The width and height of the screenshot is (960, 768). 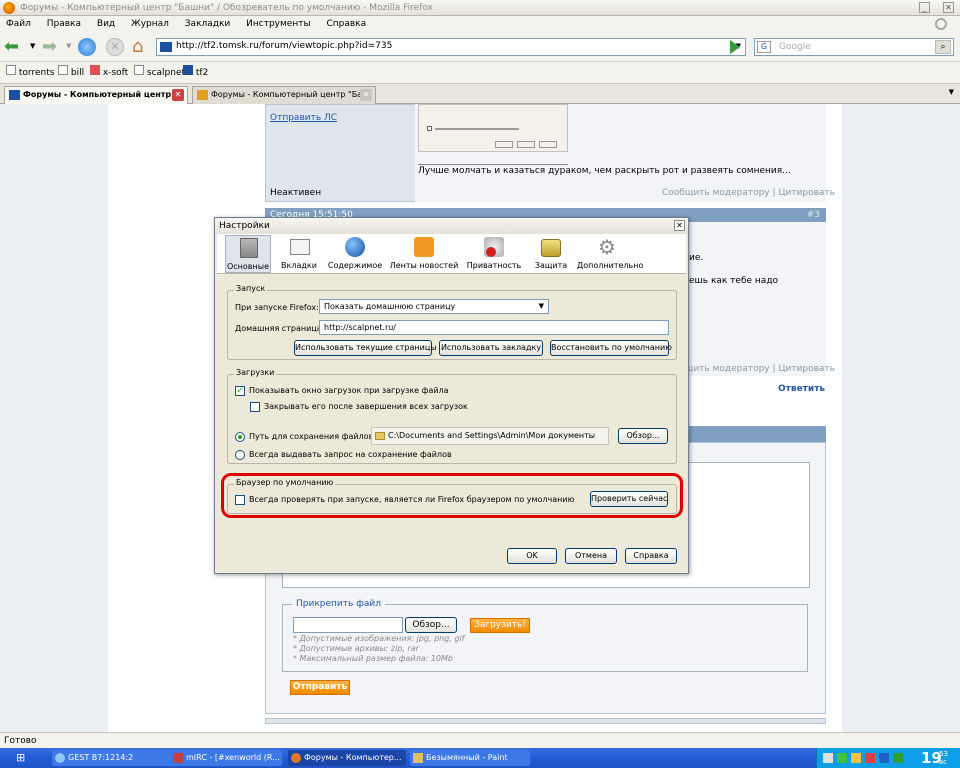 What do you see at coordinates (278, 24) in the screenshot?
I see `menu-tools: Инструменты` at bounding box center [278, 24].